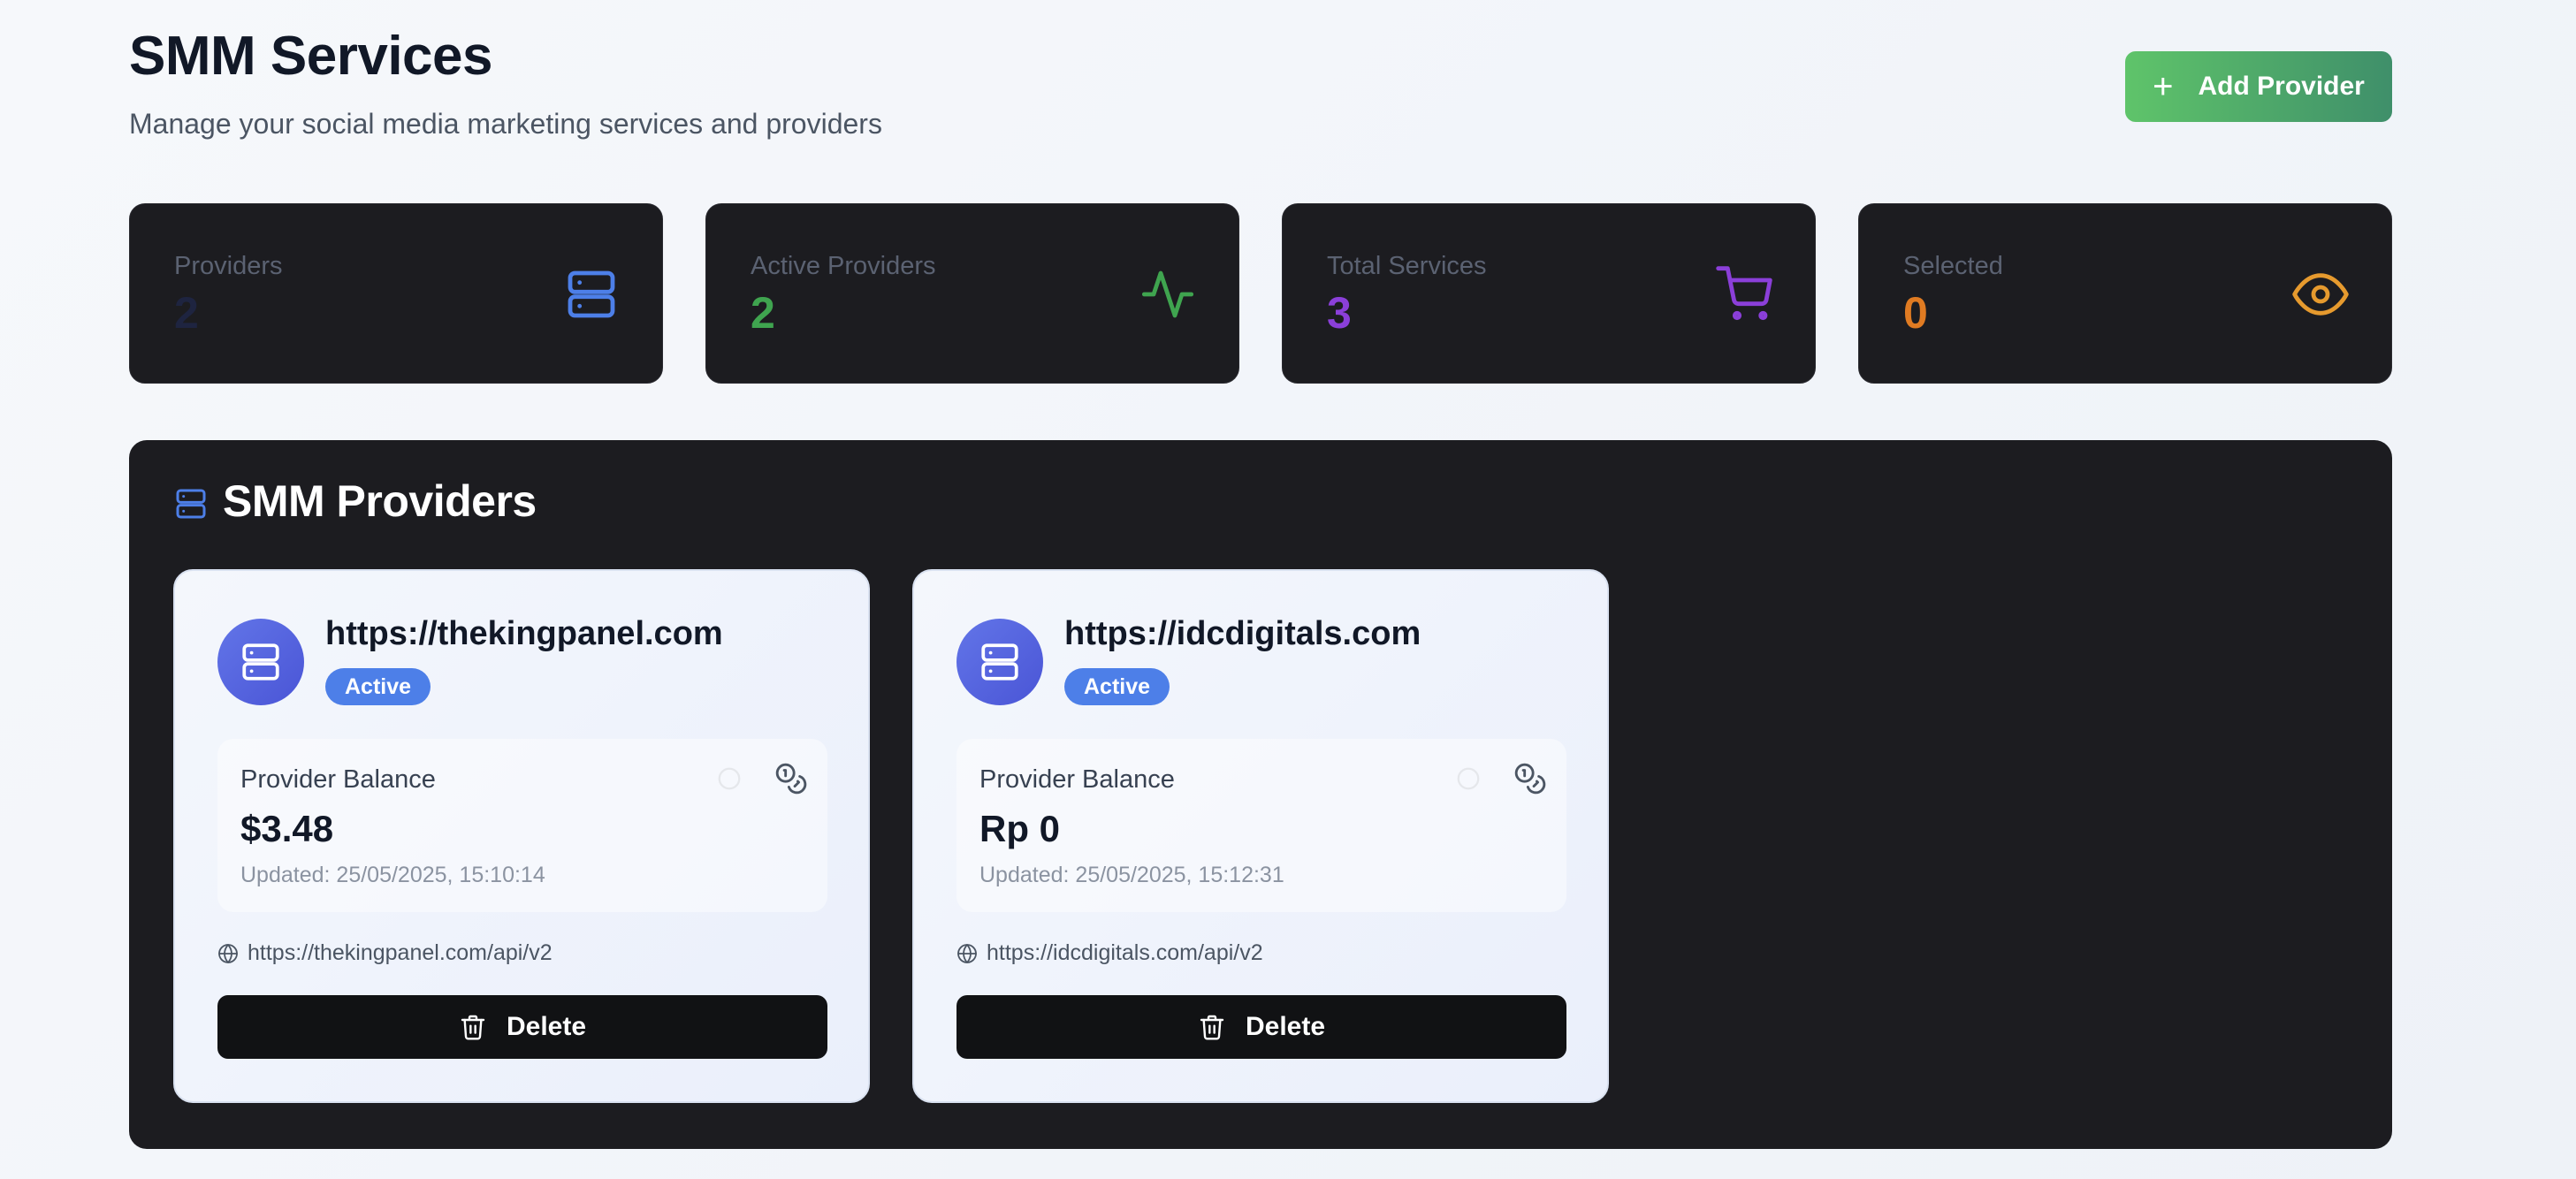 Image resolution: width=2576 pixels, height=1179 pixels. I want to click on balance-value: $3.48, so click(287, 829).